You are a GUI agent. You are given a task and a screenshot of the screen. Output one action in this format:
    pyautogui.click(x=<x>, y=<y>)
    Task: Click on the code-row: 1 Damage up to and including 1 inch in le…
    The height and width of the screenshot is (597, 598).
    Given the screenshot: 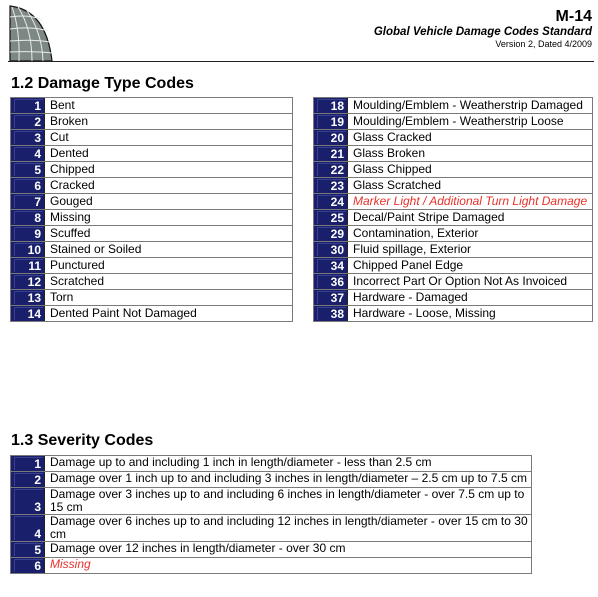 What is the action you would take?
    pyautogui.click(x=271, y=463)
    